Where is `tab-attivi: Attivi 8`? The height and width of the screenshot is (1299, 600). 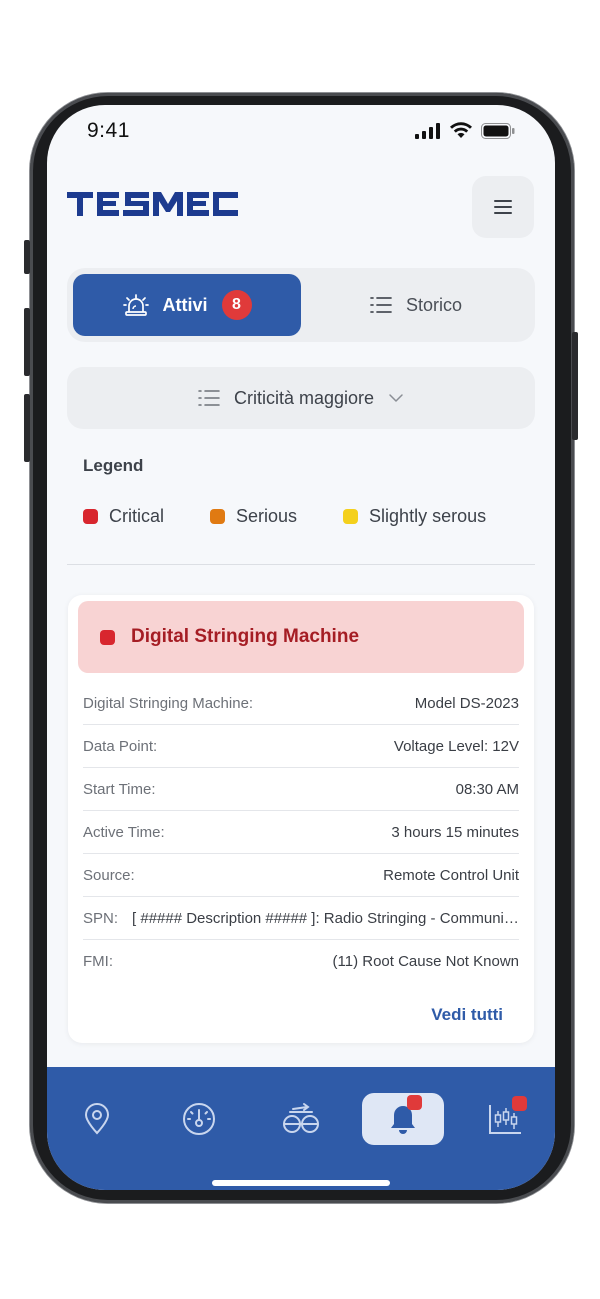 tab-attivi: Attivi 8 is located at coordinates (187, 305).